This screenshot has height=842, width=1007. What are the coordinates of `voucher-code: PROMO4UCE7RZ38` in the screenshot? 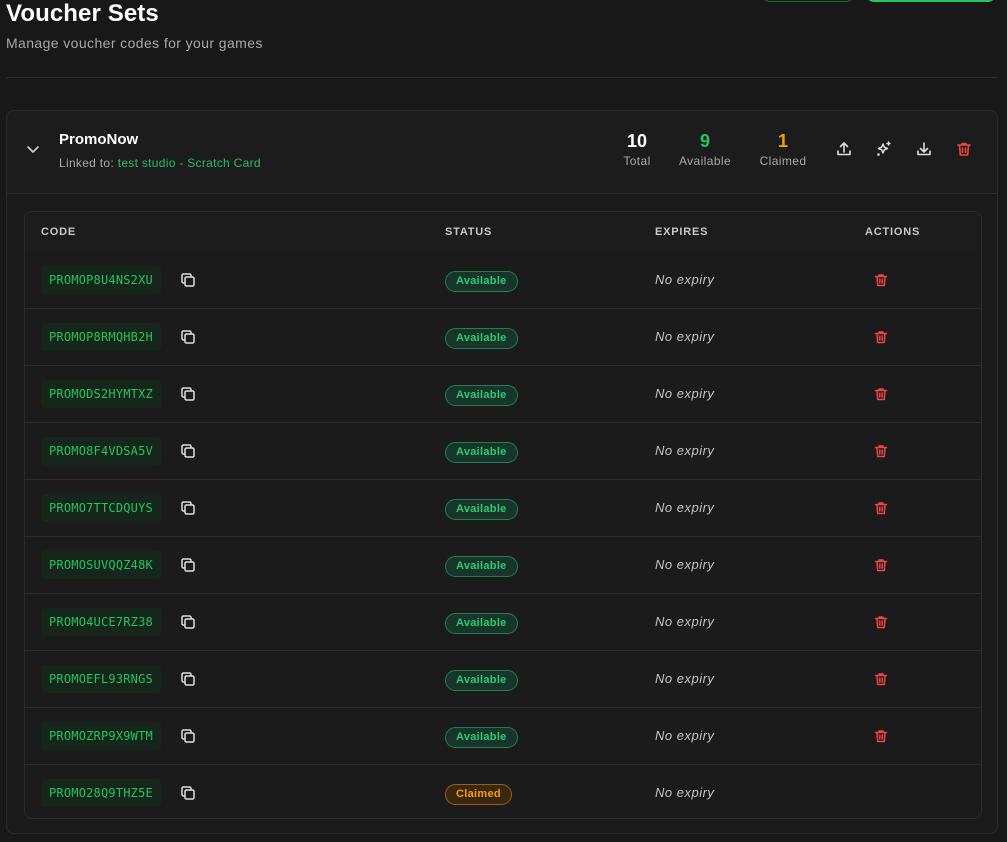 It's located at (101, 622).